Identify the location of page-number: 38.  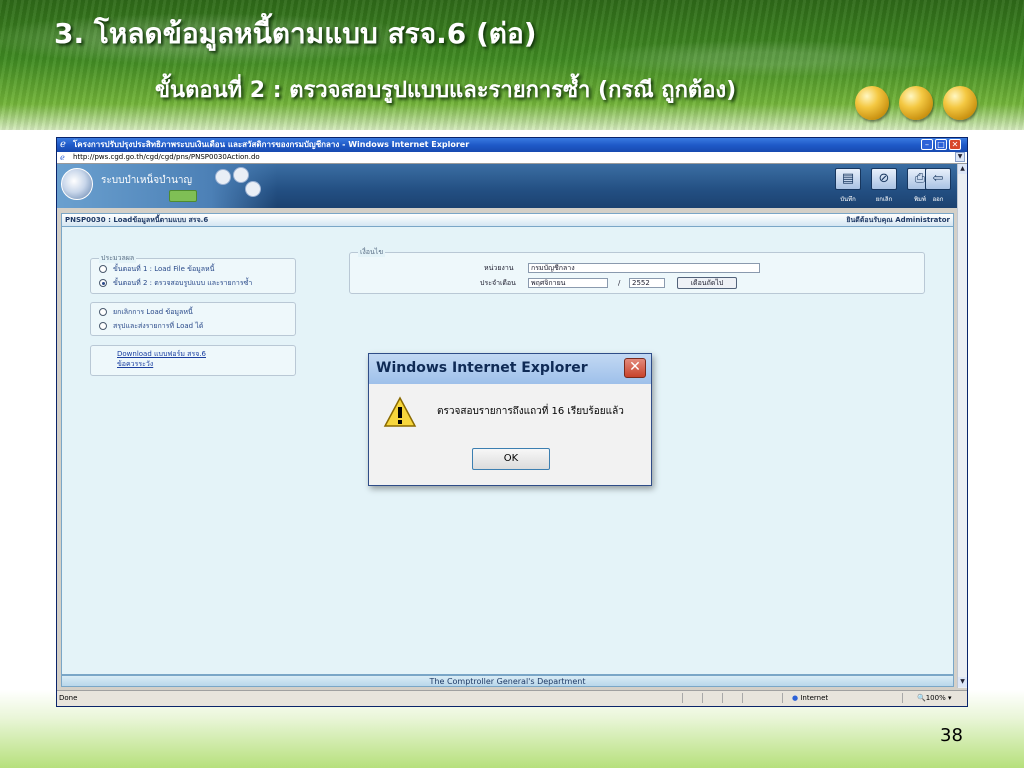
(951, 735).